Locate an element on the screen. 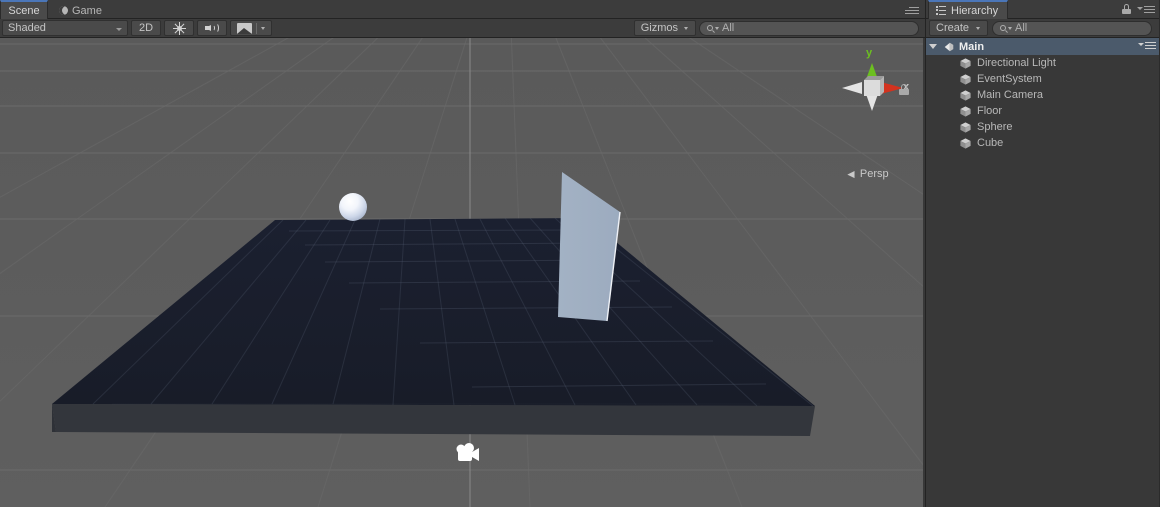 Image resolution: width=1160 pixels, height=507 pixels. hierarchy-icon is located at coordinates (941, 10).